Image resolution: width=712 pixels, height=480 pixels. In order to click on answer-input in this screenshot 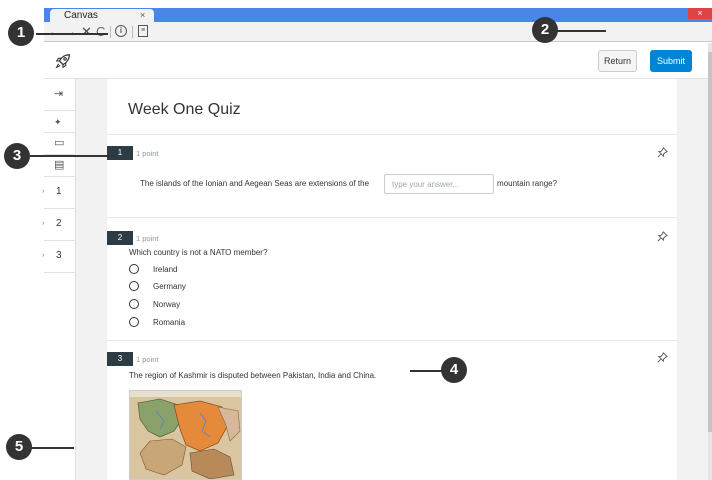, I will do `click(439, 184)`.